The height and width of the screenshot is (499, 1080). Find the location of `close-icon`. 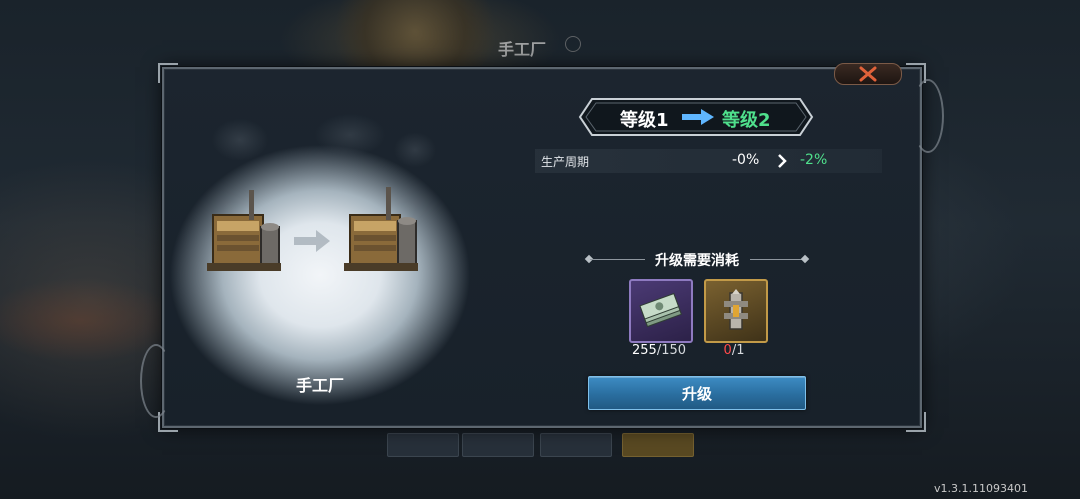

close-icon is located at coordinates (868, 74).